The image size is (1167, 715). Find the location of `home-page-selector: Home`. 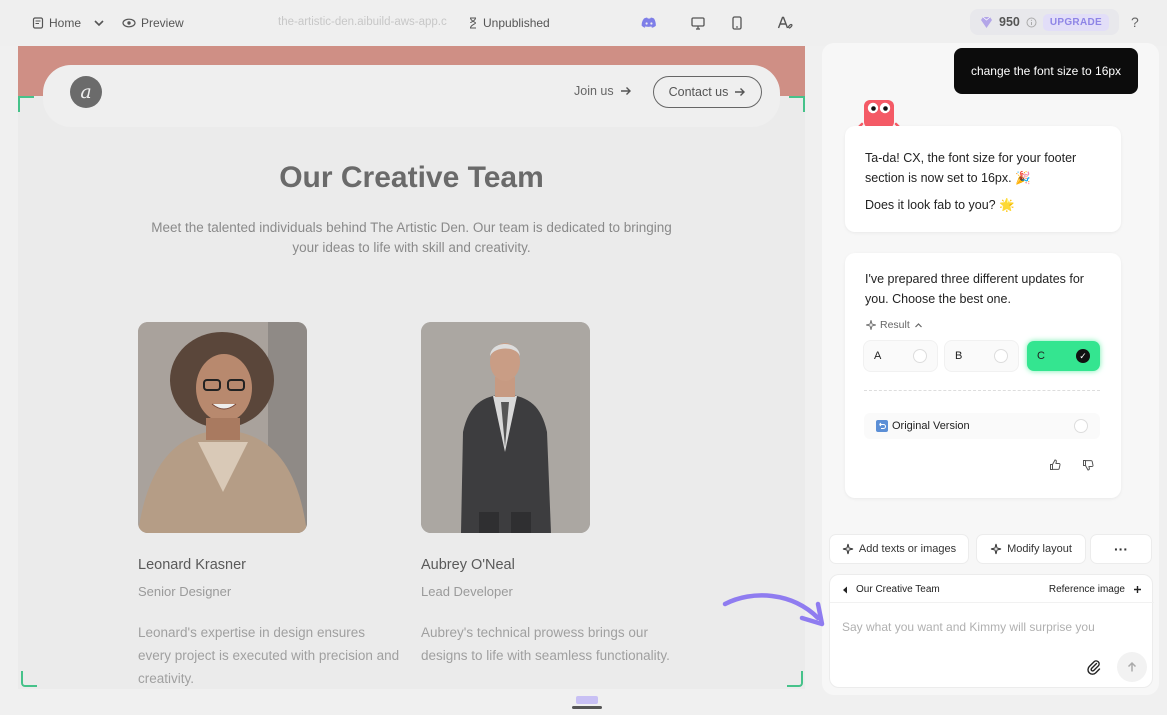

home-page-selector: Home is located at coordinates (69, 23).